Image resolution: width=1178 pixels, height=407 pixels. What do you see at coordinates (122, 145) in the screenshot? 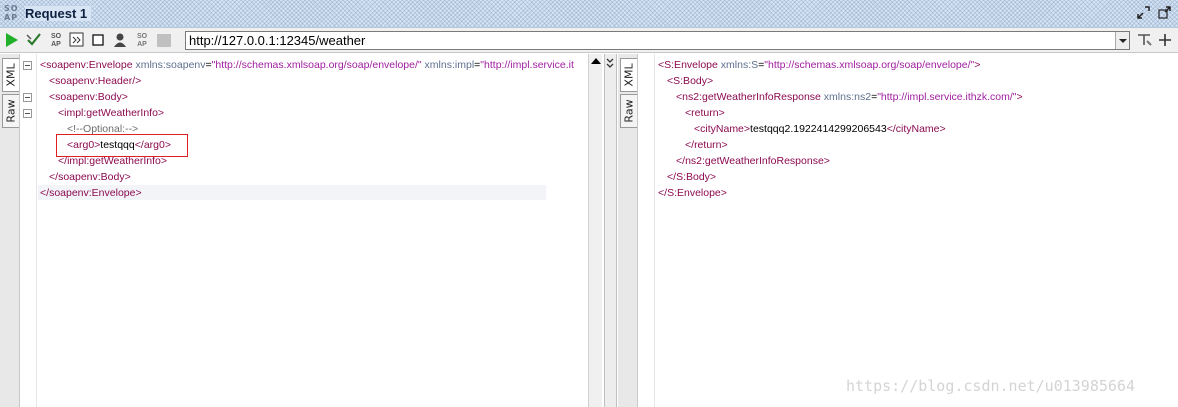
I see `highlight-box` at bounding box center [122, 145].